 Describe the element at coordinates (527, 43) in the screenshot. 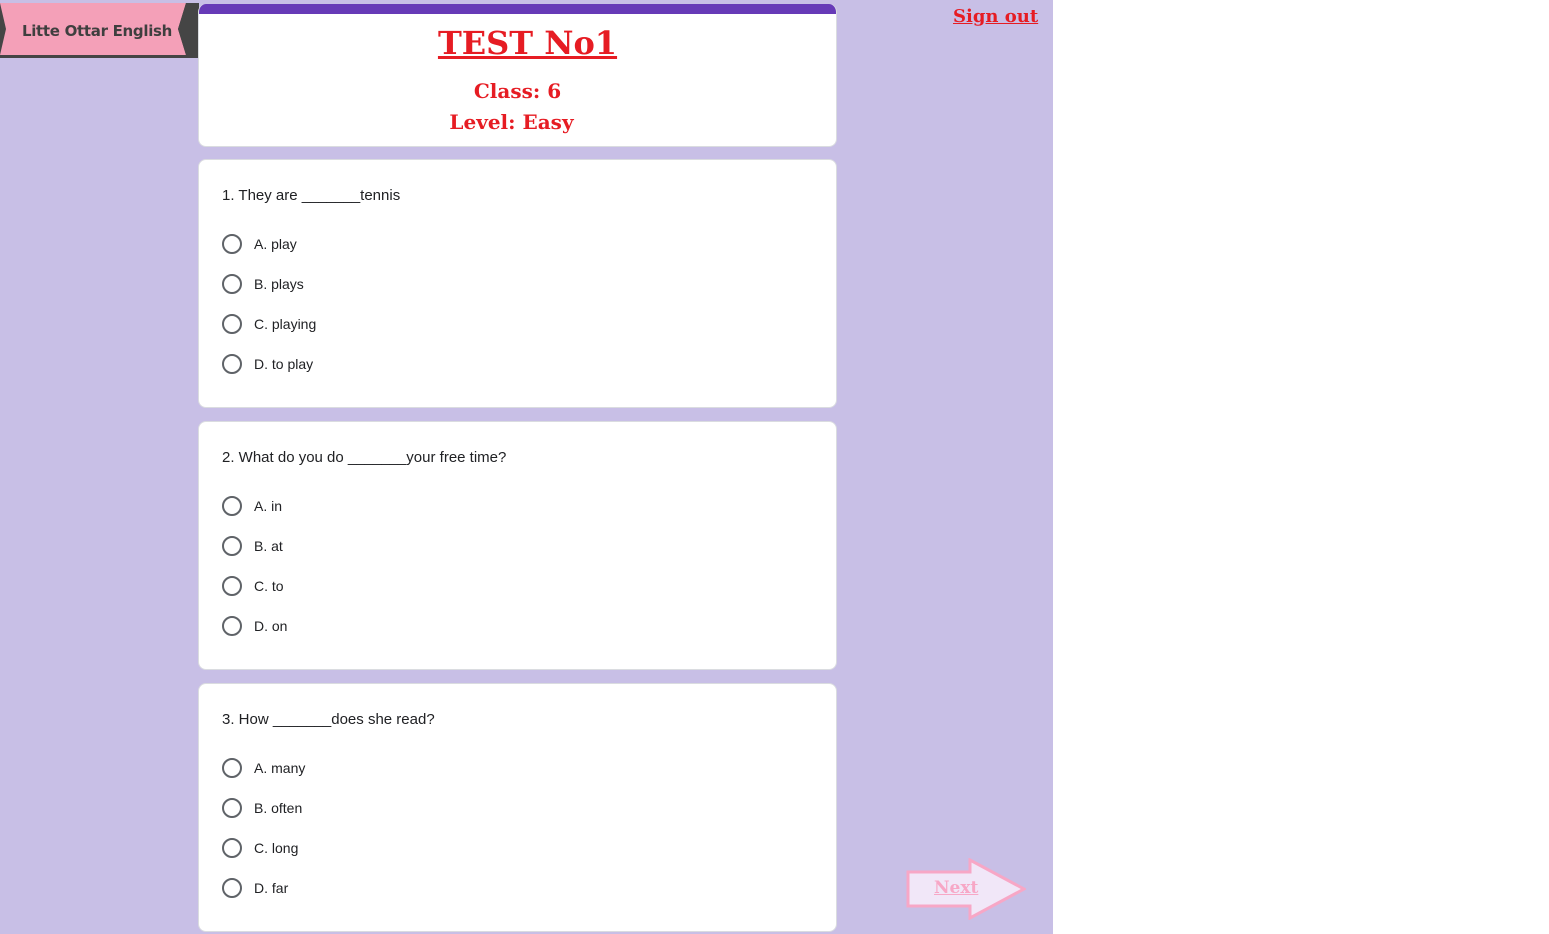

I see `page-title-text: TEST No1` at that location.